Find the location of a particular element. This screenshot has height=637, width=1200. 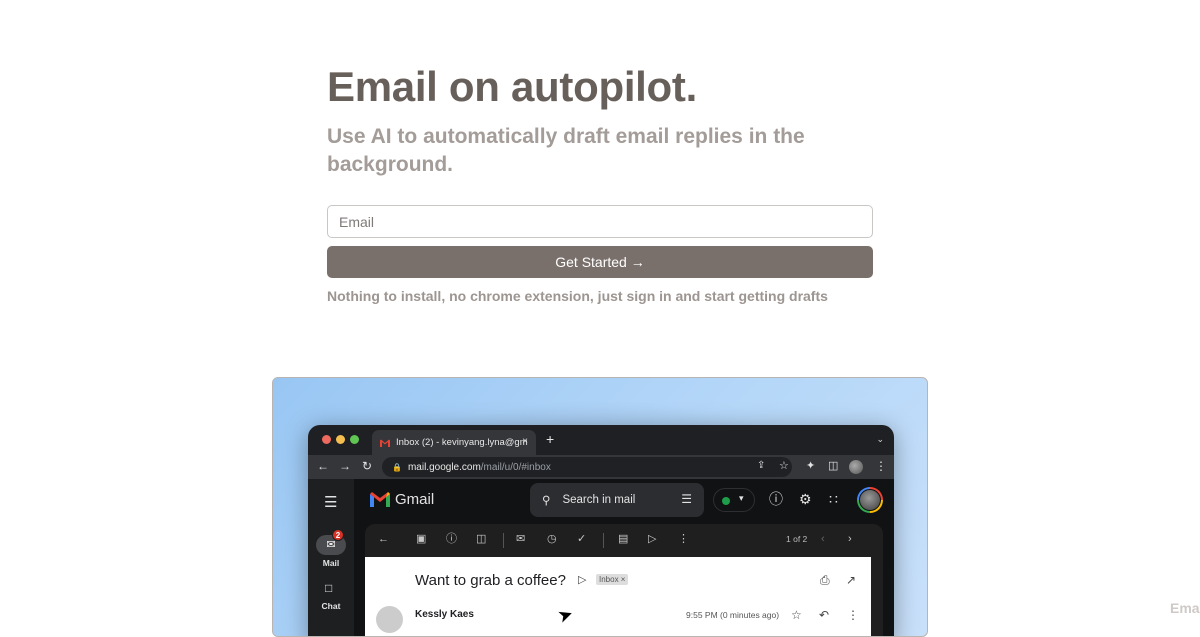

apps-grid-icon: ∷ is located at coordinates (833, 499).